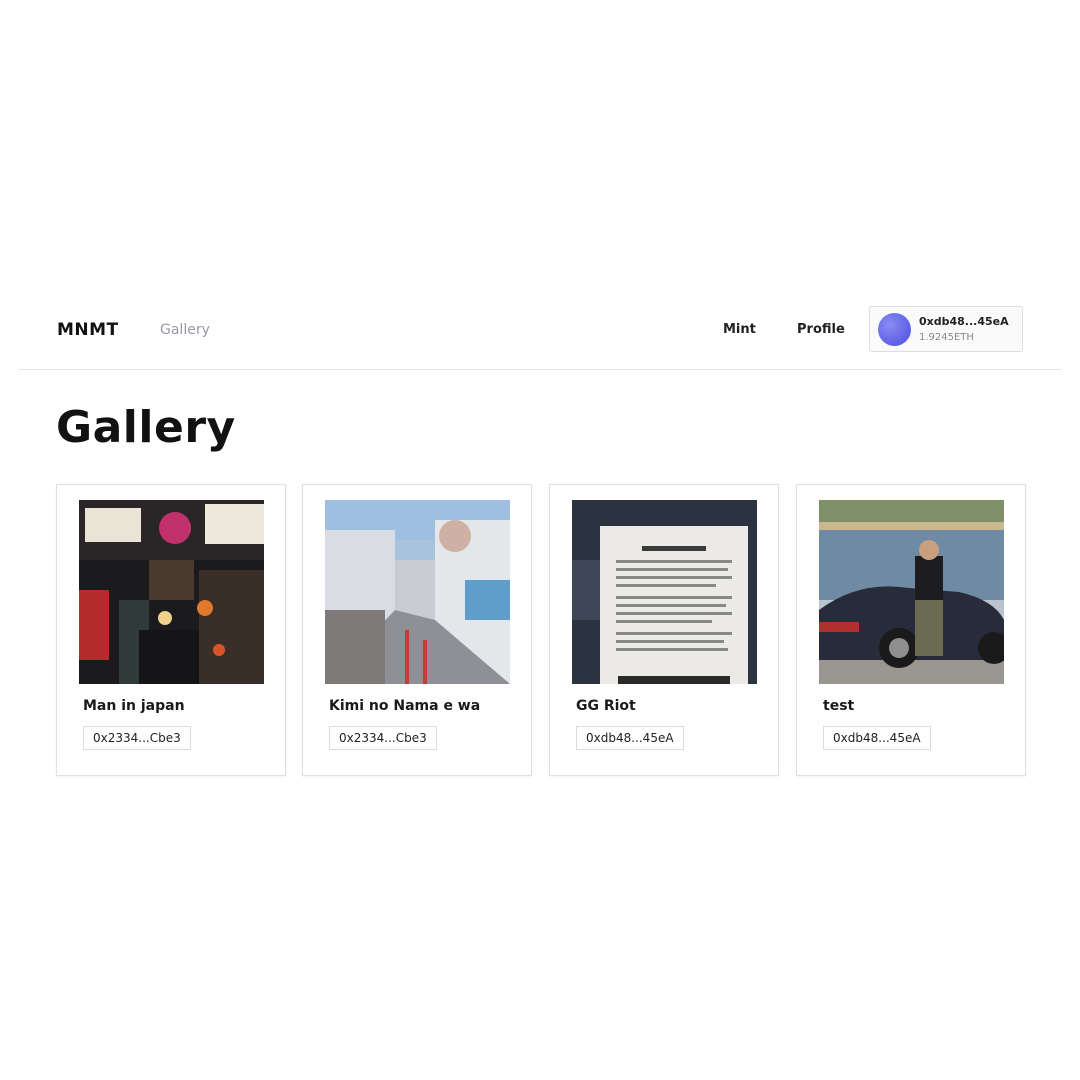 The image size is (1080, 1080). What do you see at coordinates (946, 329) in the screenshot?
I see `wallet-button: 0xdb48...45eA 1.9245ETH` at bounding box center [946, 329].